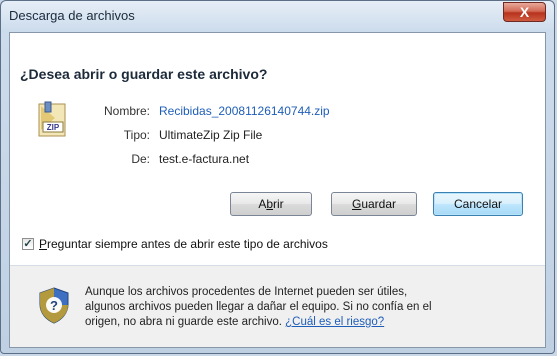 The width and height of the screenshot is (557, 356). Describe the element at coordinates (244, 111) in the screenshot. I see `file-name-value: Recibidas_20081126140744.zip` at that location.